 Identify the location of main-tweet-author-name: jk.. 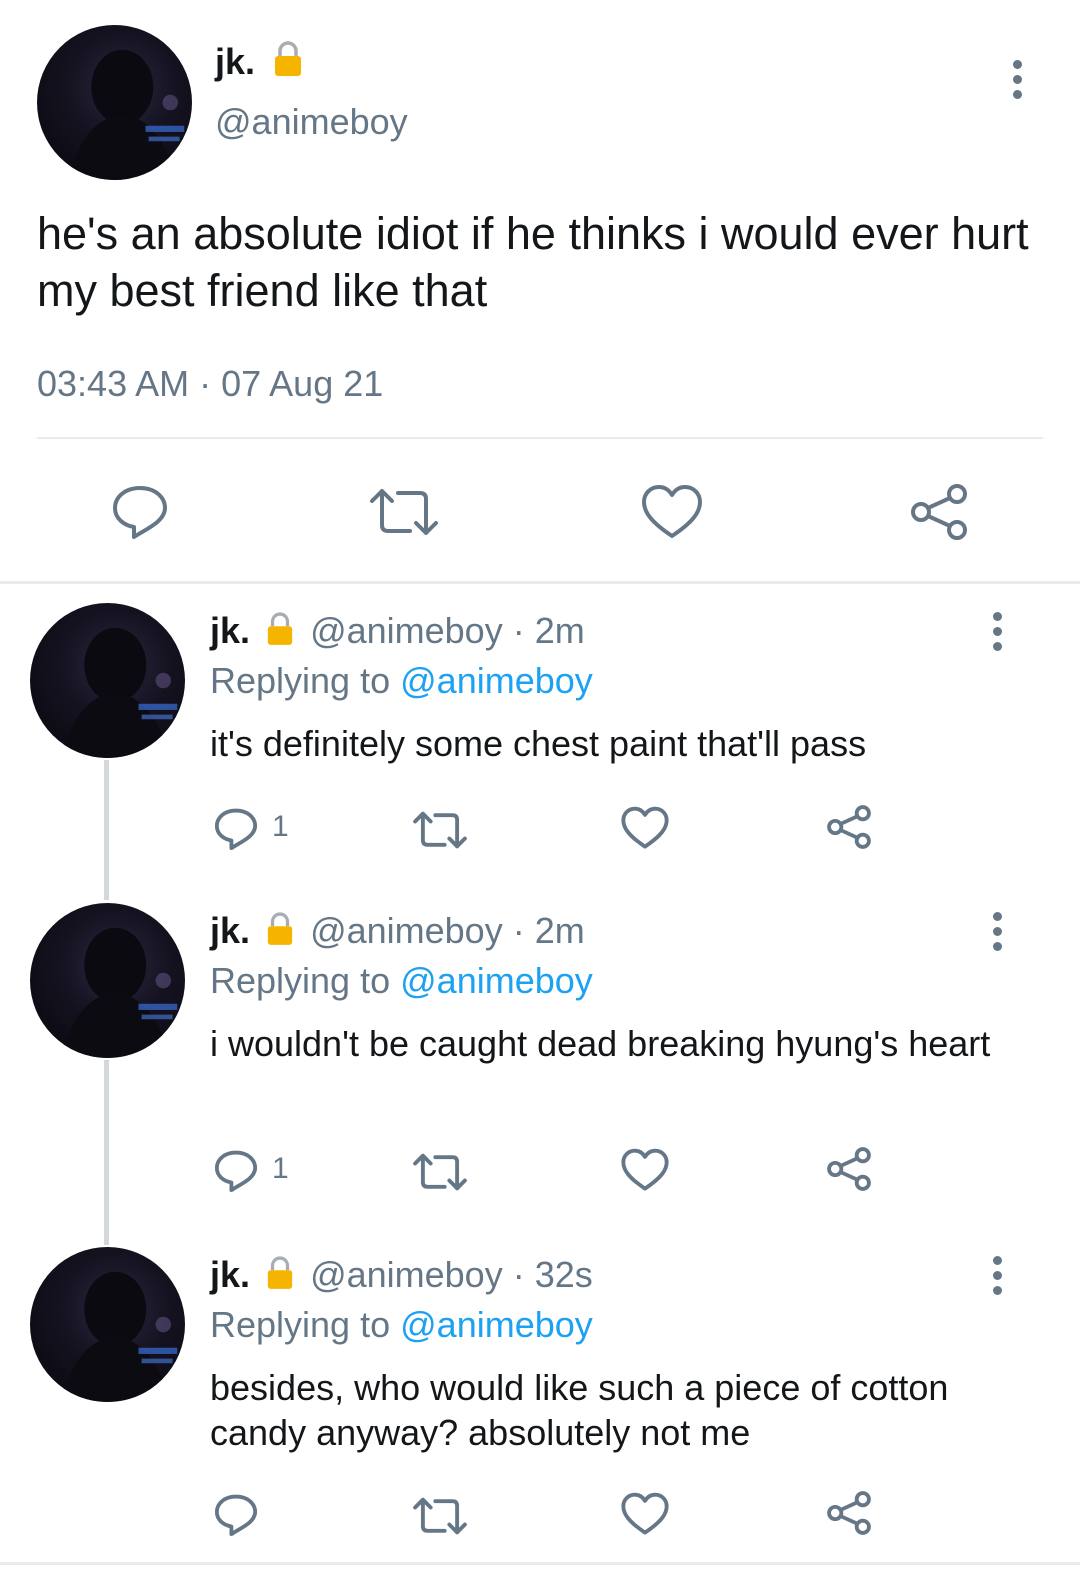
(259, 61).